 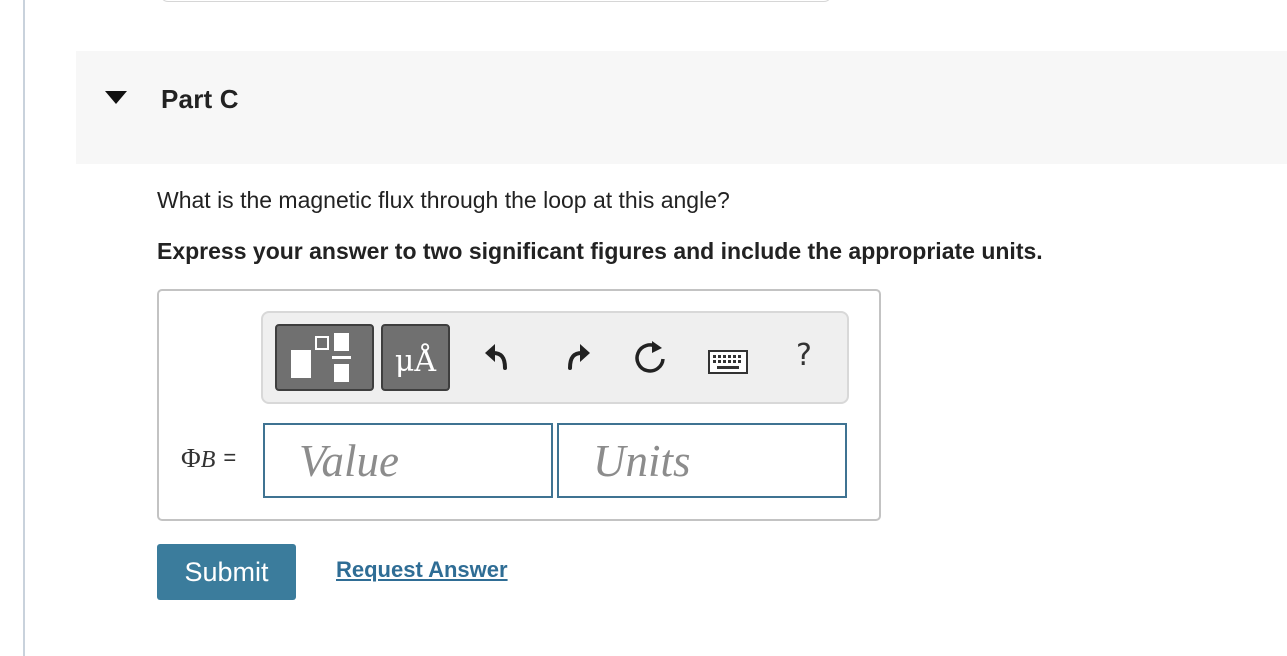 What do you see at coordinates (422, 570) in the screenshot?
I see `request-answer-link: Request Answer` at bounding box center [422, 570].